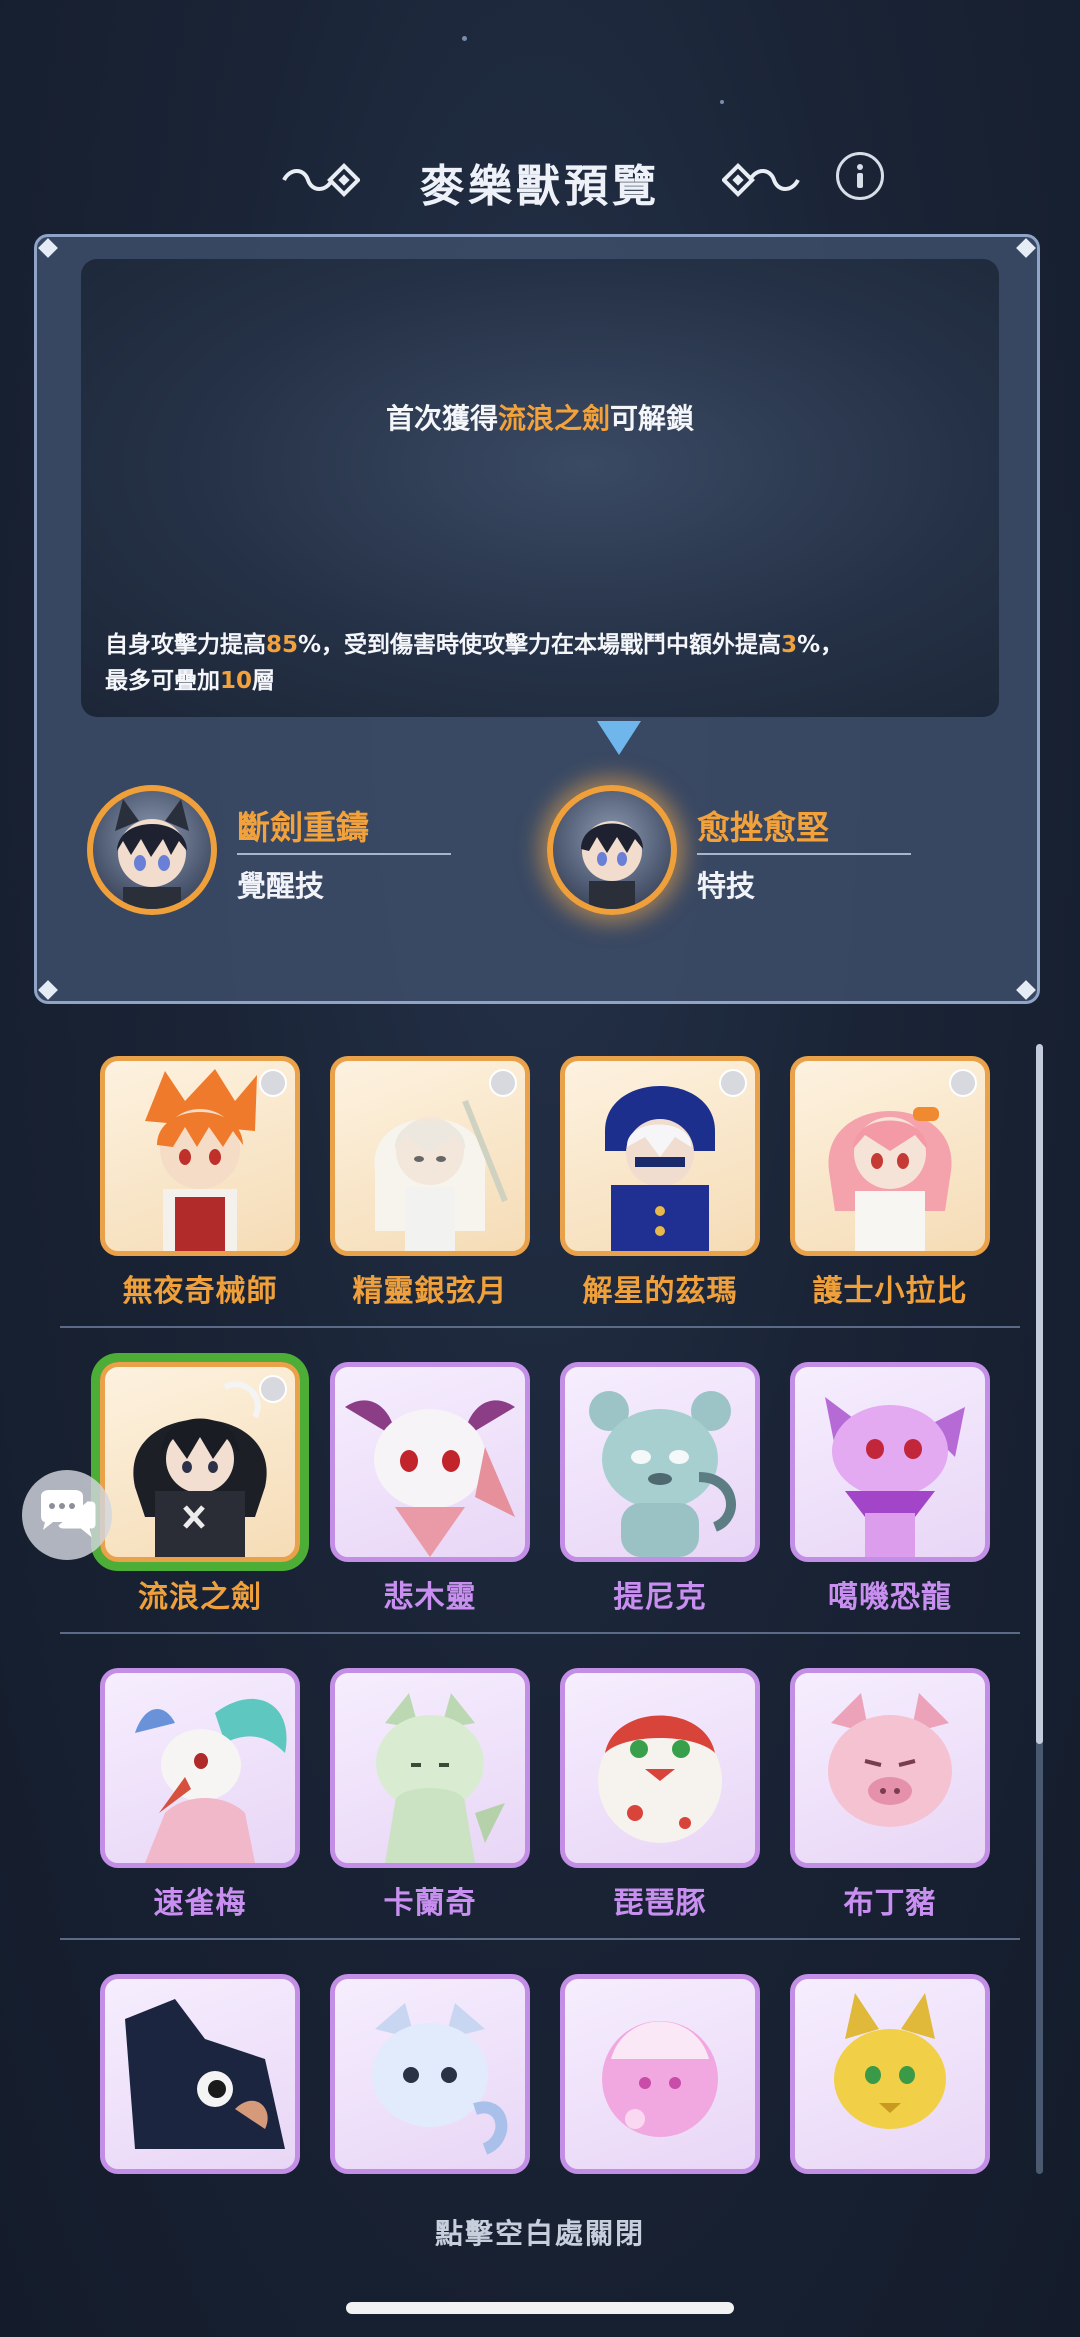 This screenshot has height=2337, width=1080. I want to click on unlock-condition: 首次獲得流浪之劍可解鎖, so click(540, 417).